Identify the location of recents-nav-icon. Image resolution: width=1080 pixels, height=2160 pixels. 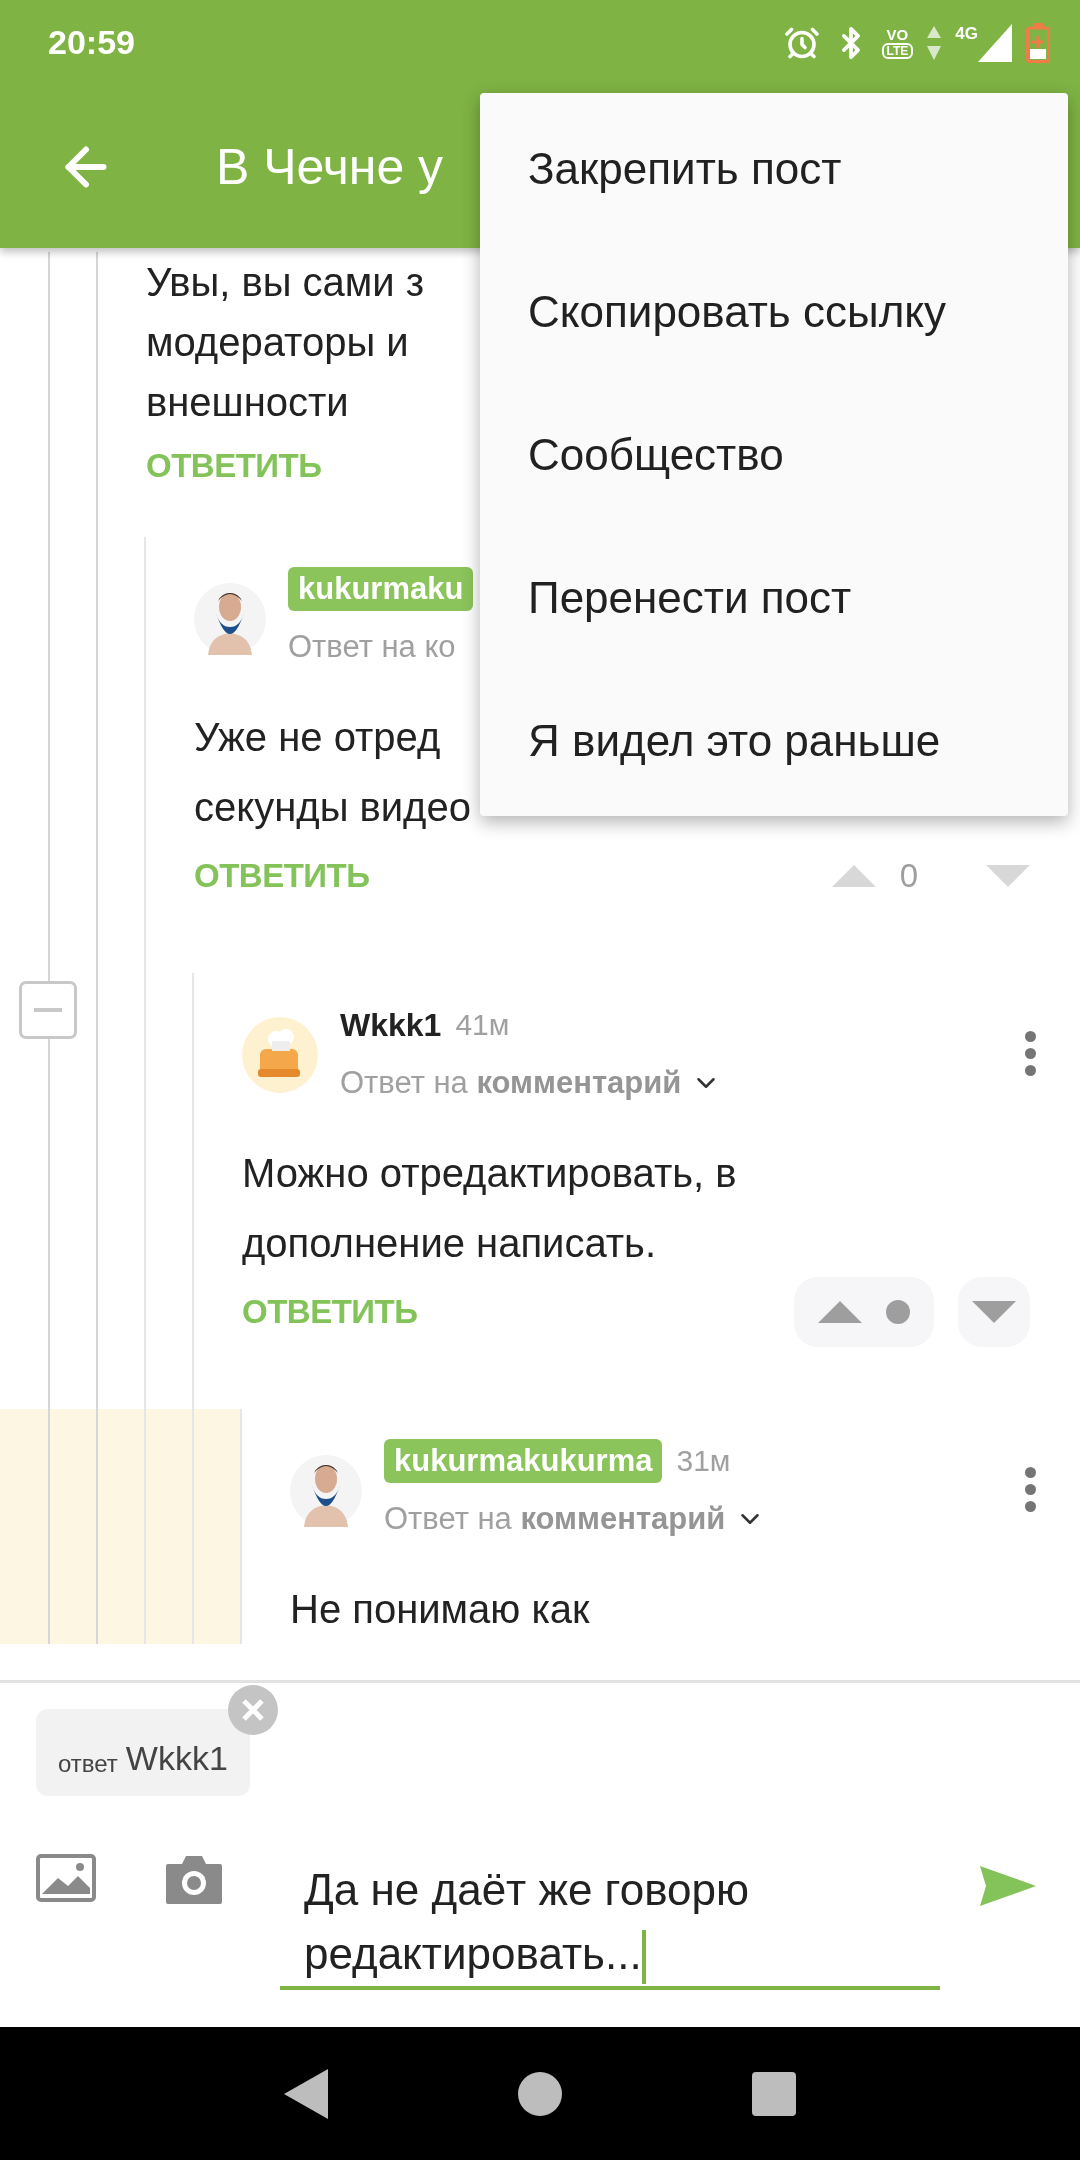
(774, 2093).